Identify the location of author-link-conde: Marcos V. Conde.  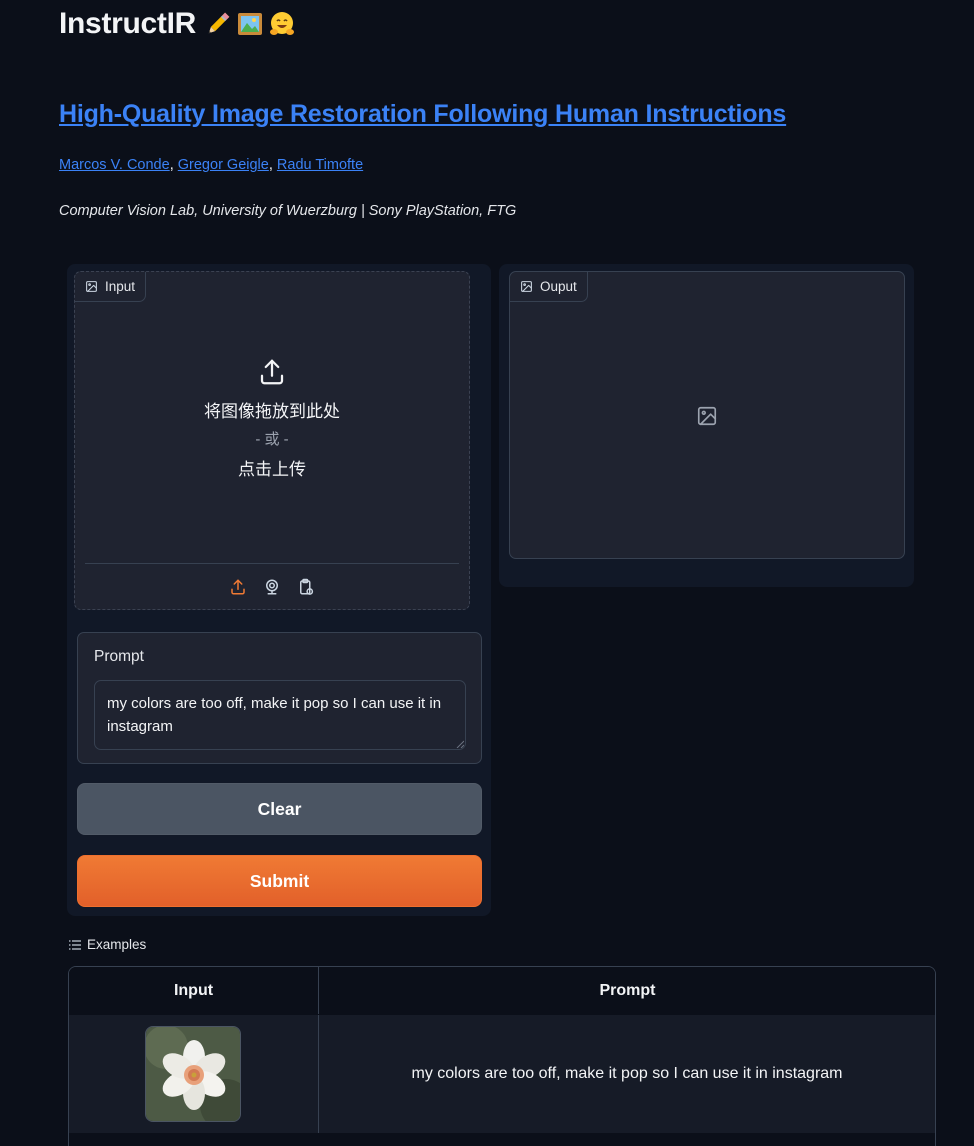
(114, 165).